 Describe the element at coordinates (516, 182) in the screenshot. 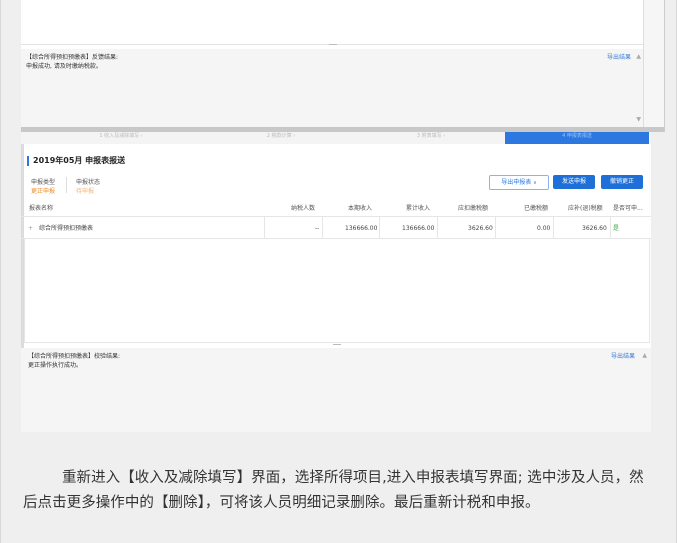

I see `export-report-label: 导出申报表` at that location.